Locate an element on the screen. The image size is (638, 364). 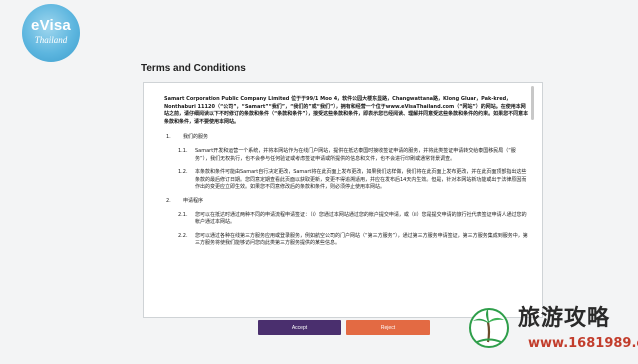
evisa-thailand-logo: eVisa Thailand is located at coordinates (51, 33).